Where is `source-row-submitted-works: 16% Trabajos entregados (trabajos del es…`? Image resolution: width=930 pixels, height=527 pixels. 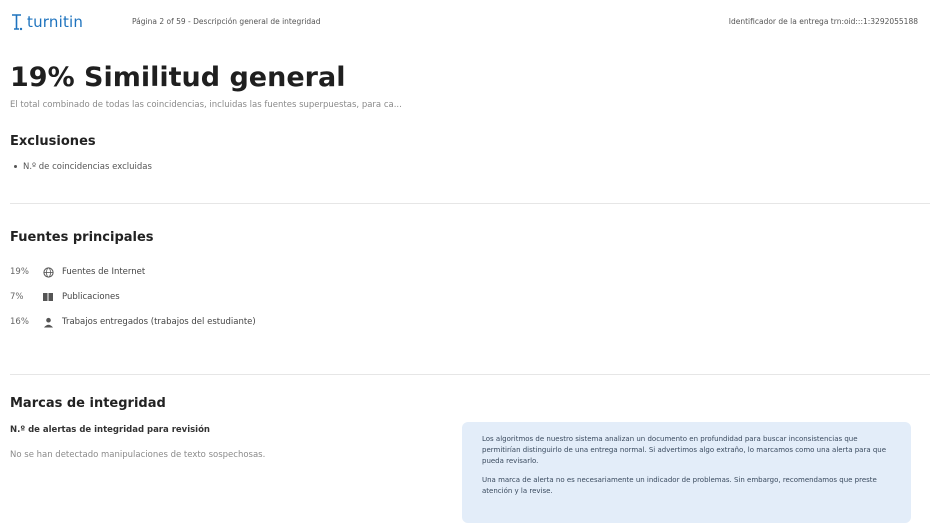
source-row-submitted-works: 16% Trabajos entregados (trabajos del es… is located at coordinates (133, 322).